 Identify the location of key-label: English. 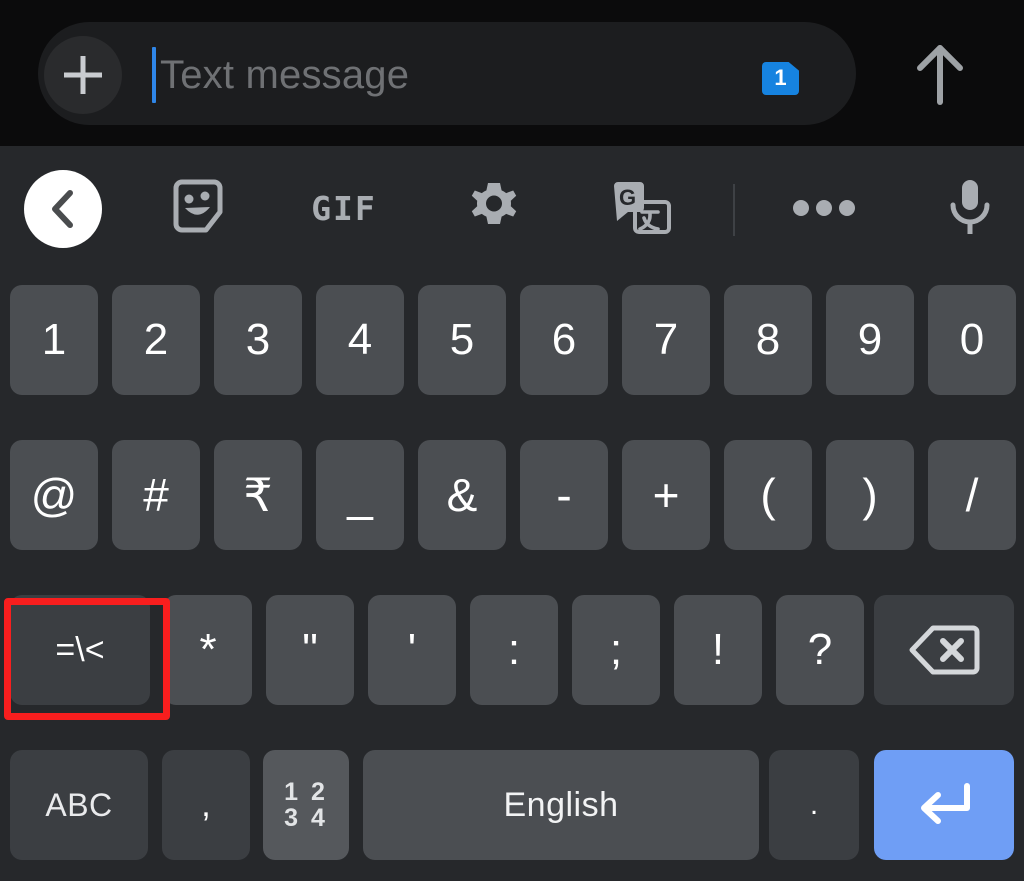
(561, 804).